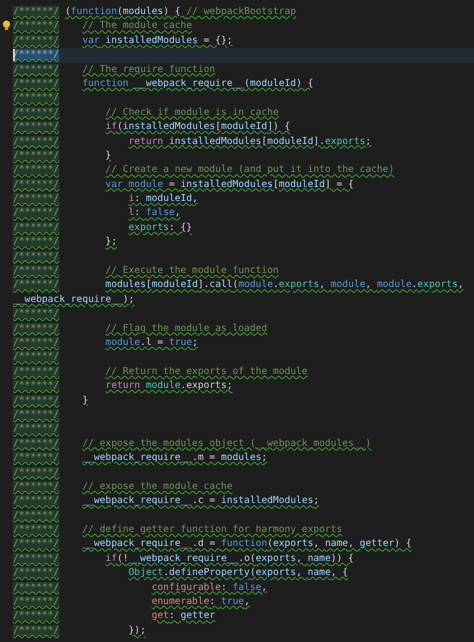 This screenshot has width=474, height=642. What do you see at coordinates (6, 26) in the screenshot?
I see `lightbulb-icon` at bounding box center [6, 26].